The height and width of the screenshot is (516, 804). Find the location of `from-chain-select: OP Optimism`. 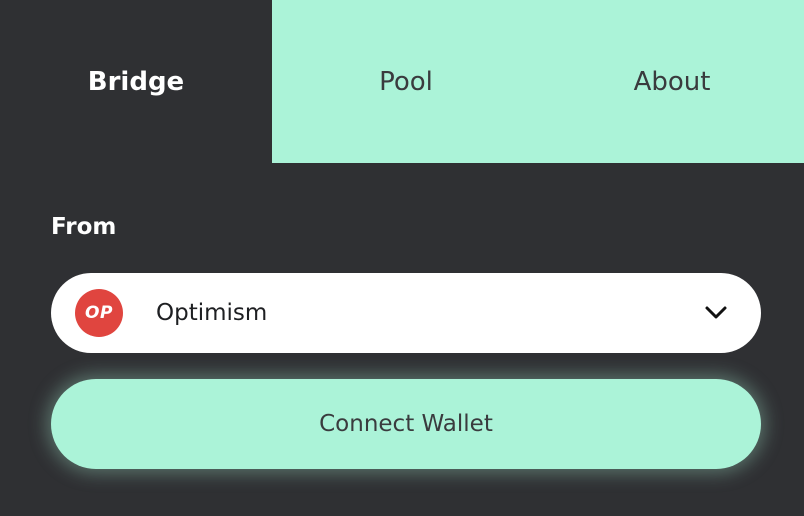

from-chain-select: OP Optimism is located at coordinates (406, 313).